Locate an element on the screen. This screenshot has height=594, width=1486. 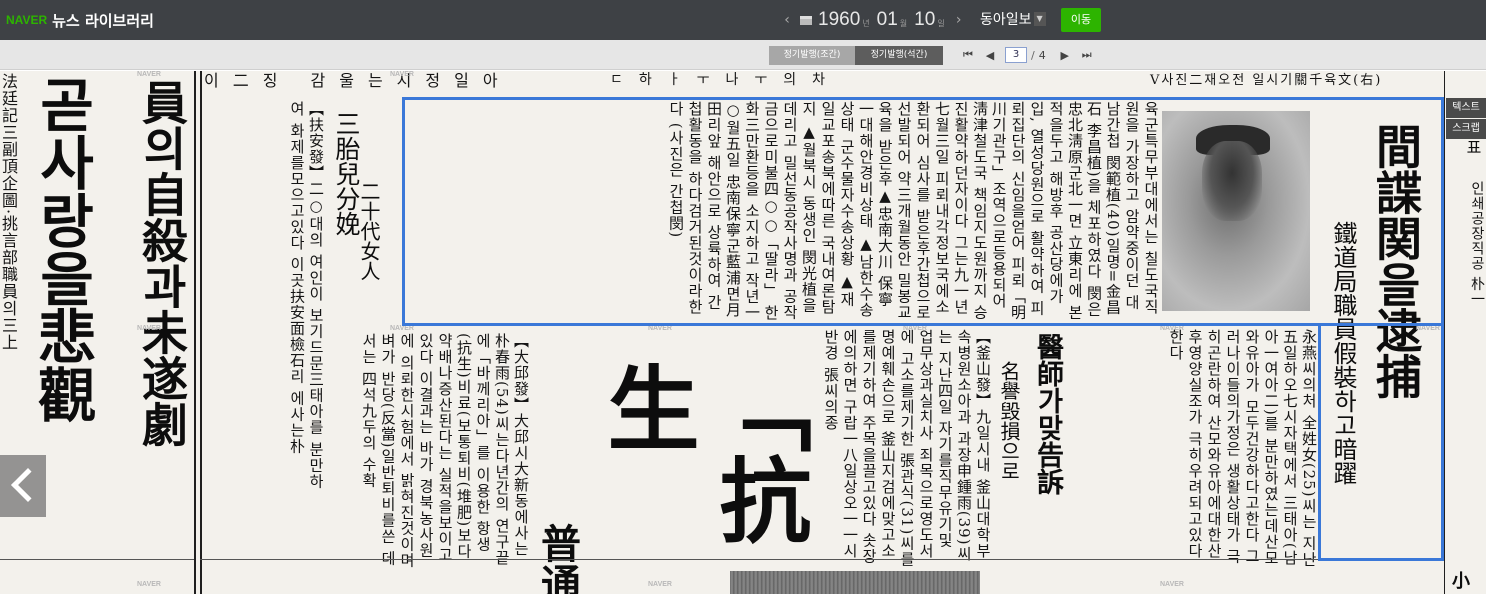
newspaper-select: 동아일보 ▼ is located at coordinates (1013, 19).